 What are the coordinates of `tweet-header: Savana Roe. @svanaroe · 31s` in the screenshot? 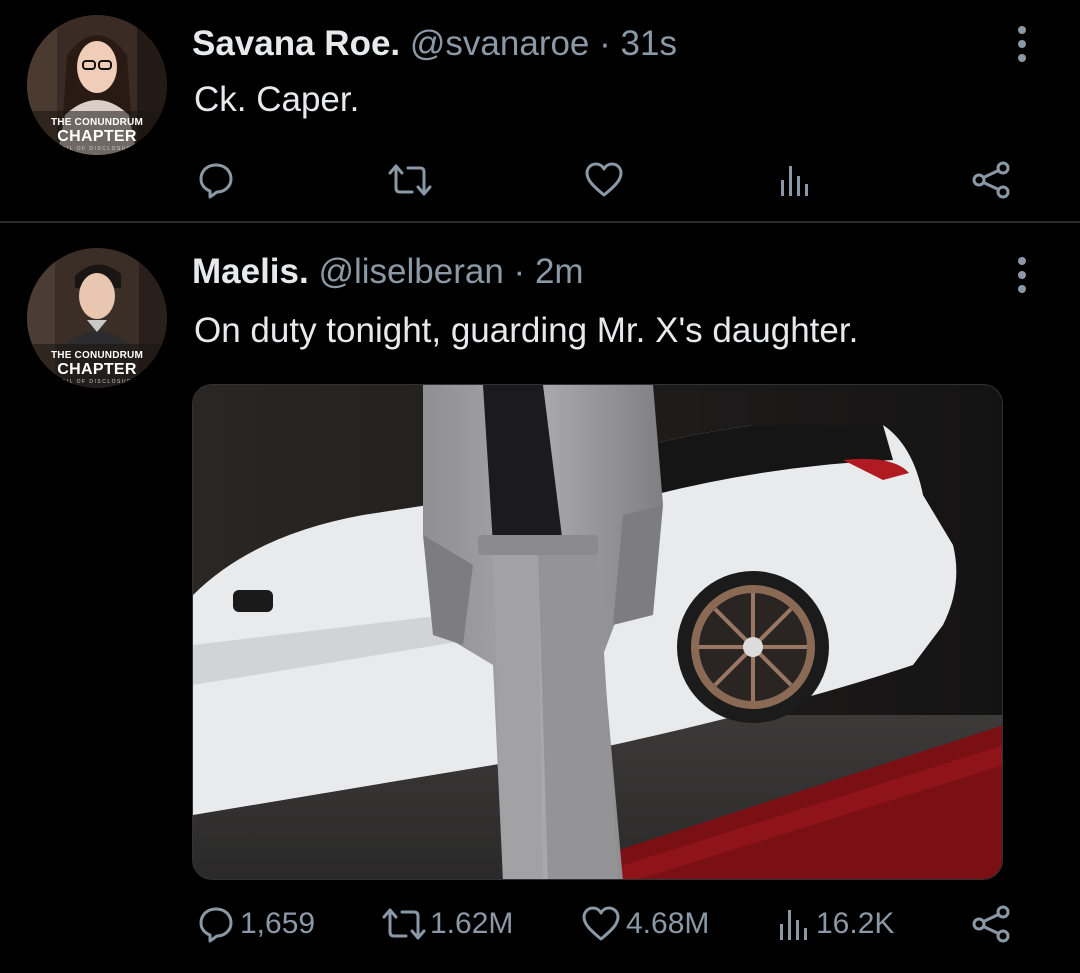 It's located at (434, 49).